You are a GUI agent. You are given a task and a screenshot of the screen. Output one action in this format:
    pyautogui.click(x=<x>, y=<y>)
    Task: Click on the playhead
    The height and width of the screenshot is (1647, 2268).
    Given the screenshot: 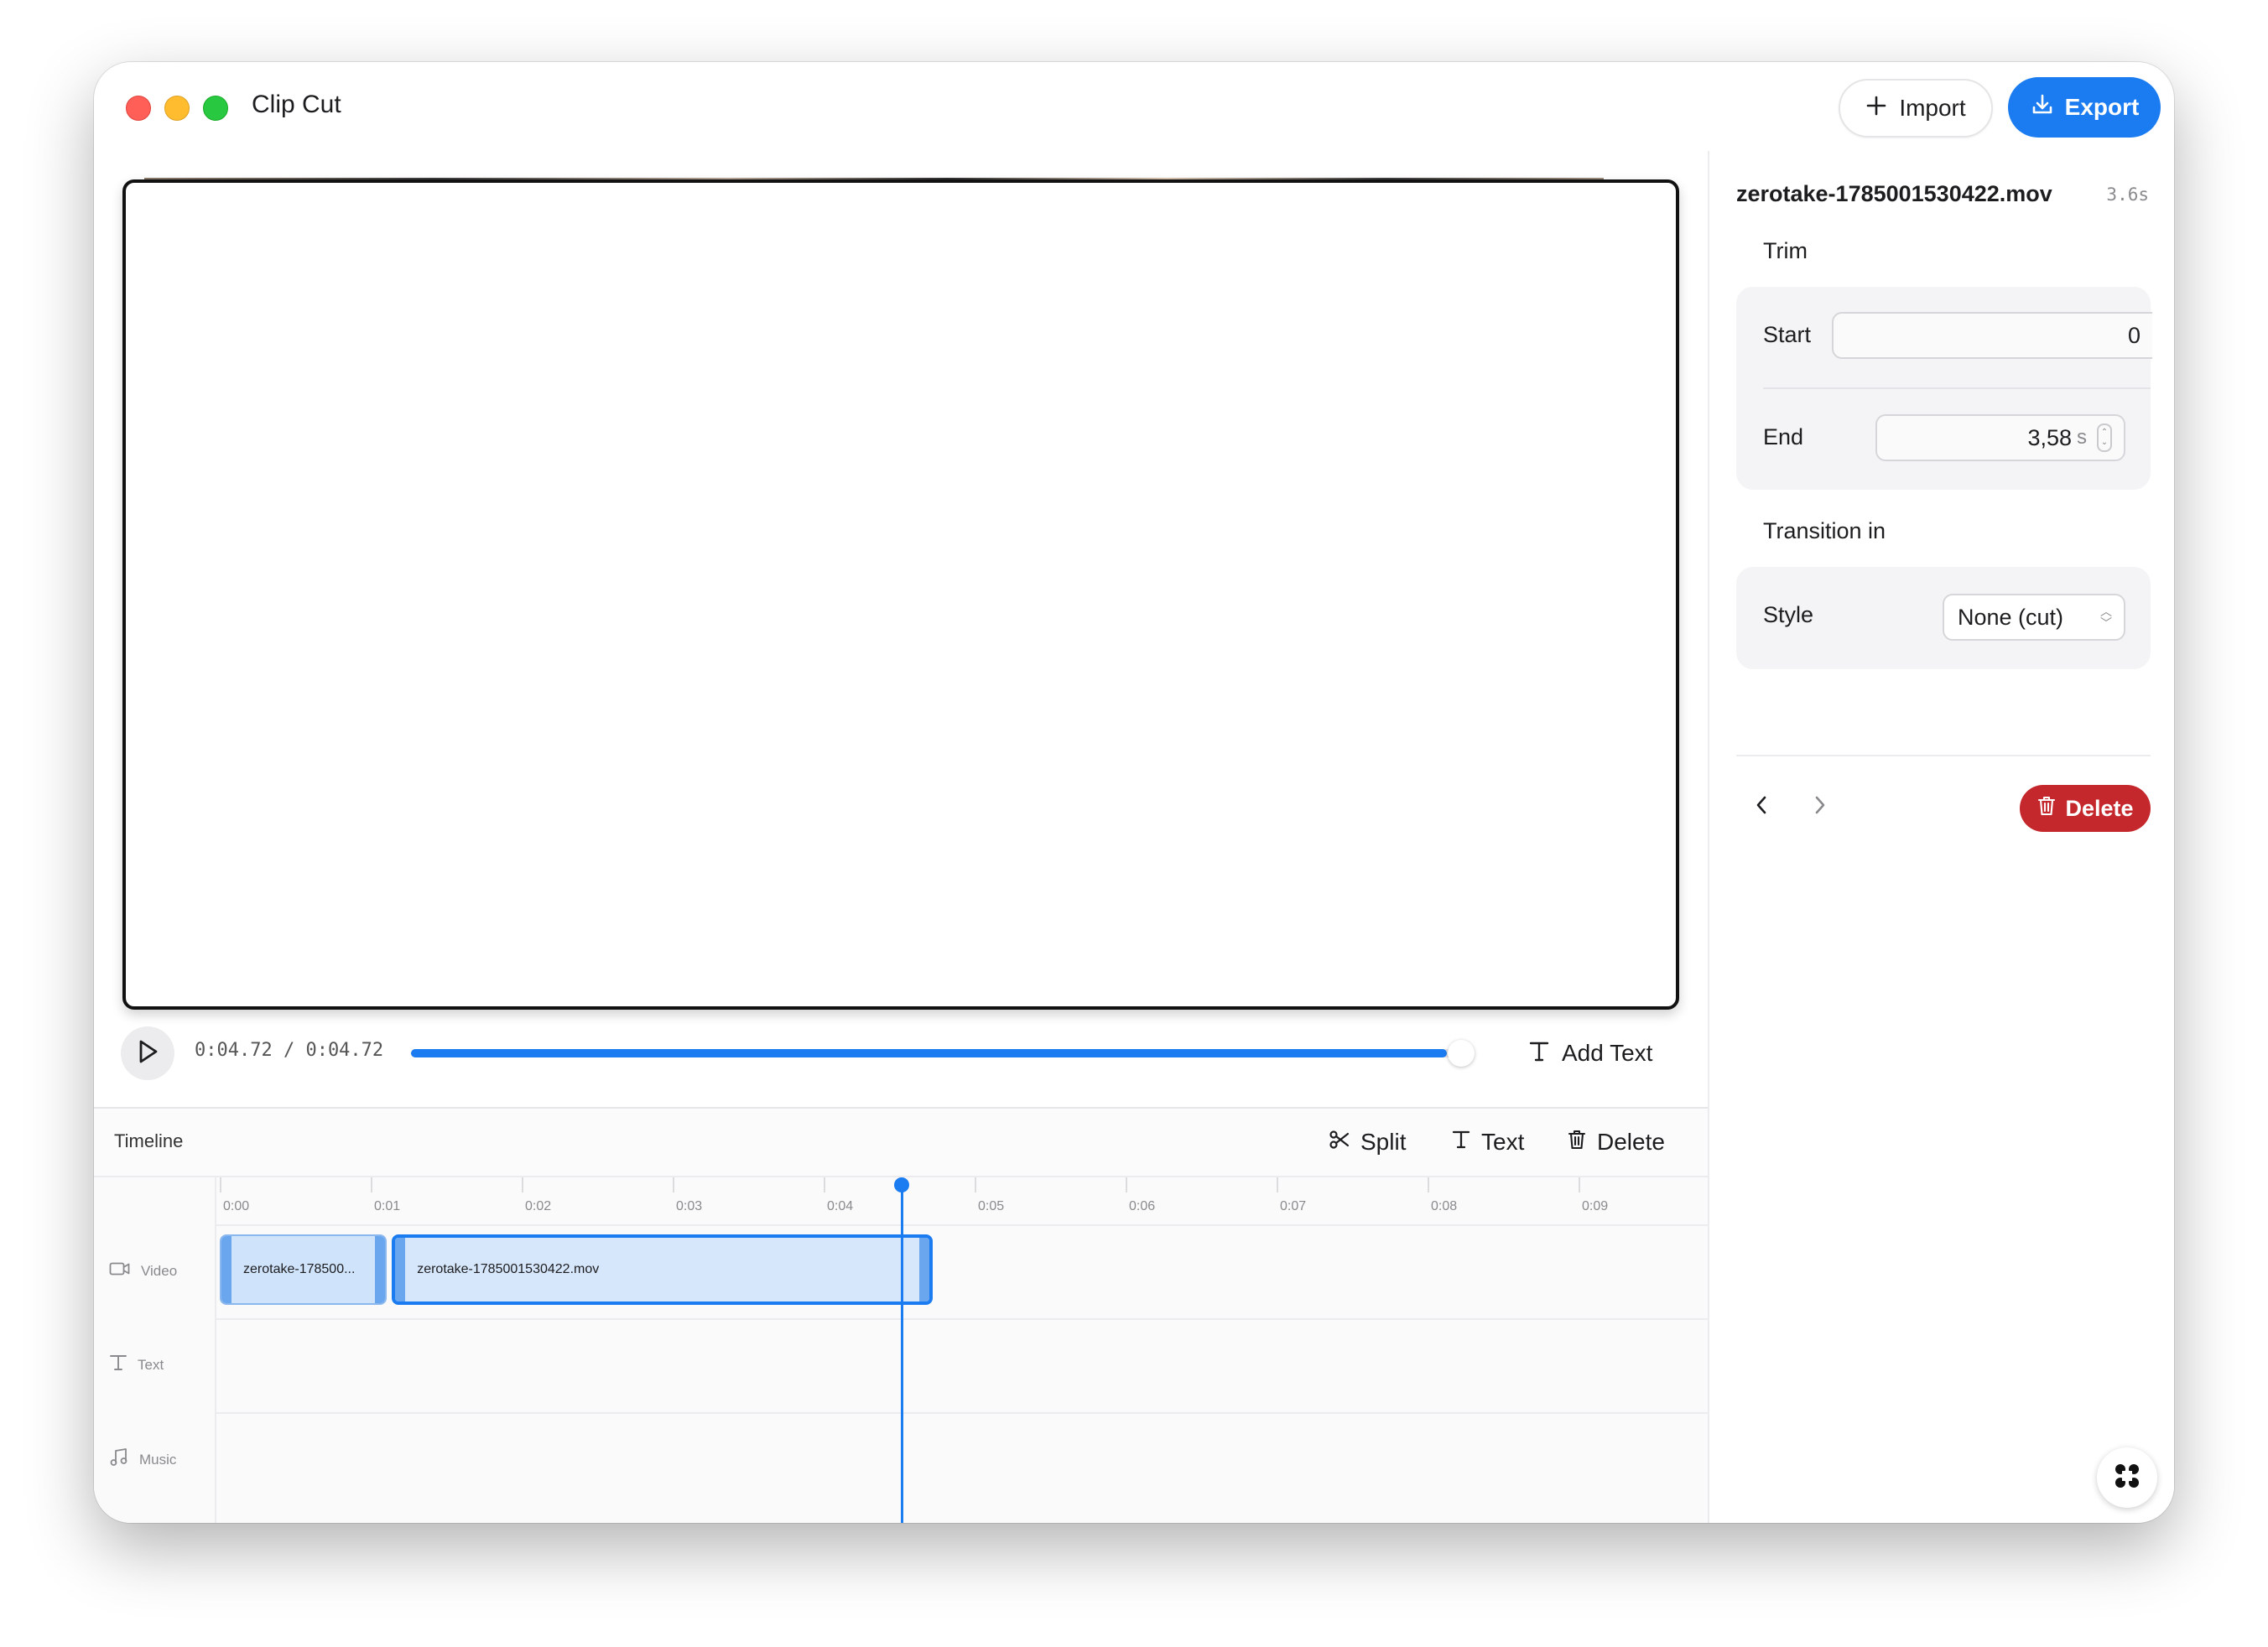 What is the action you would take?
    pyautogui.click(x=902, y=1353)
    